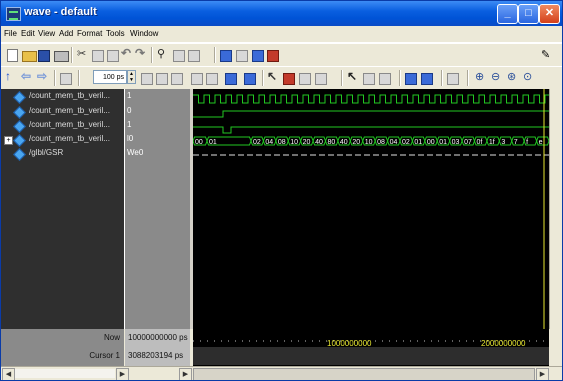 The width and height of the screenshot is (563, 381). What do you see at coordinates (369, 79) in the screenshot?
I see `zoom-mode-icon` at bounding box center [369, 79].